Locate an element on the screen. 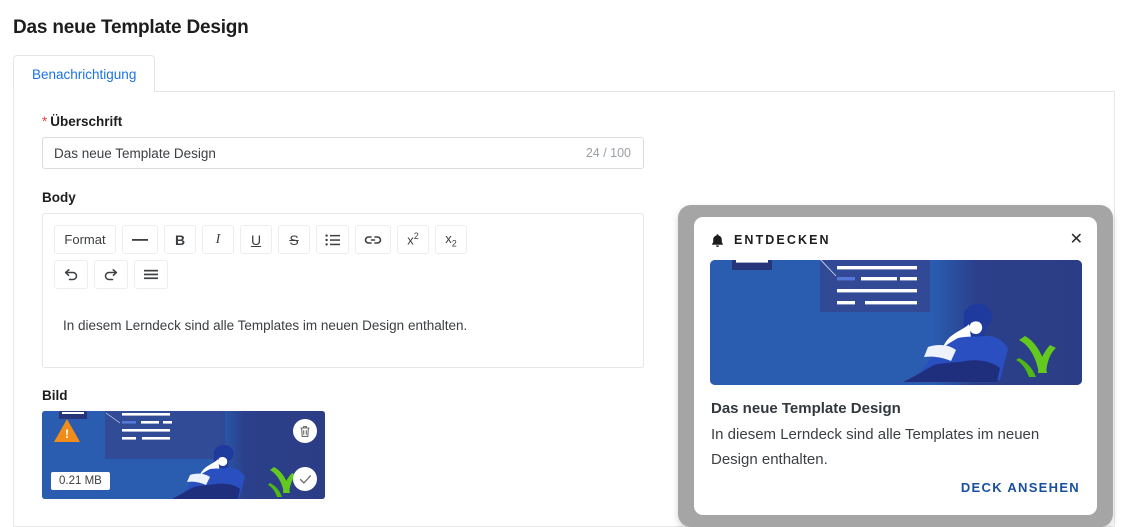 Image resolution: width=1132 pixels, height=527 pixels. redo-icon is located at coordinates (111, 274).